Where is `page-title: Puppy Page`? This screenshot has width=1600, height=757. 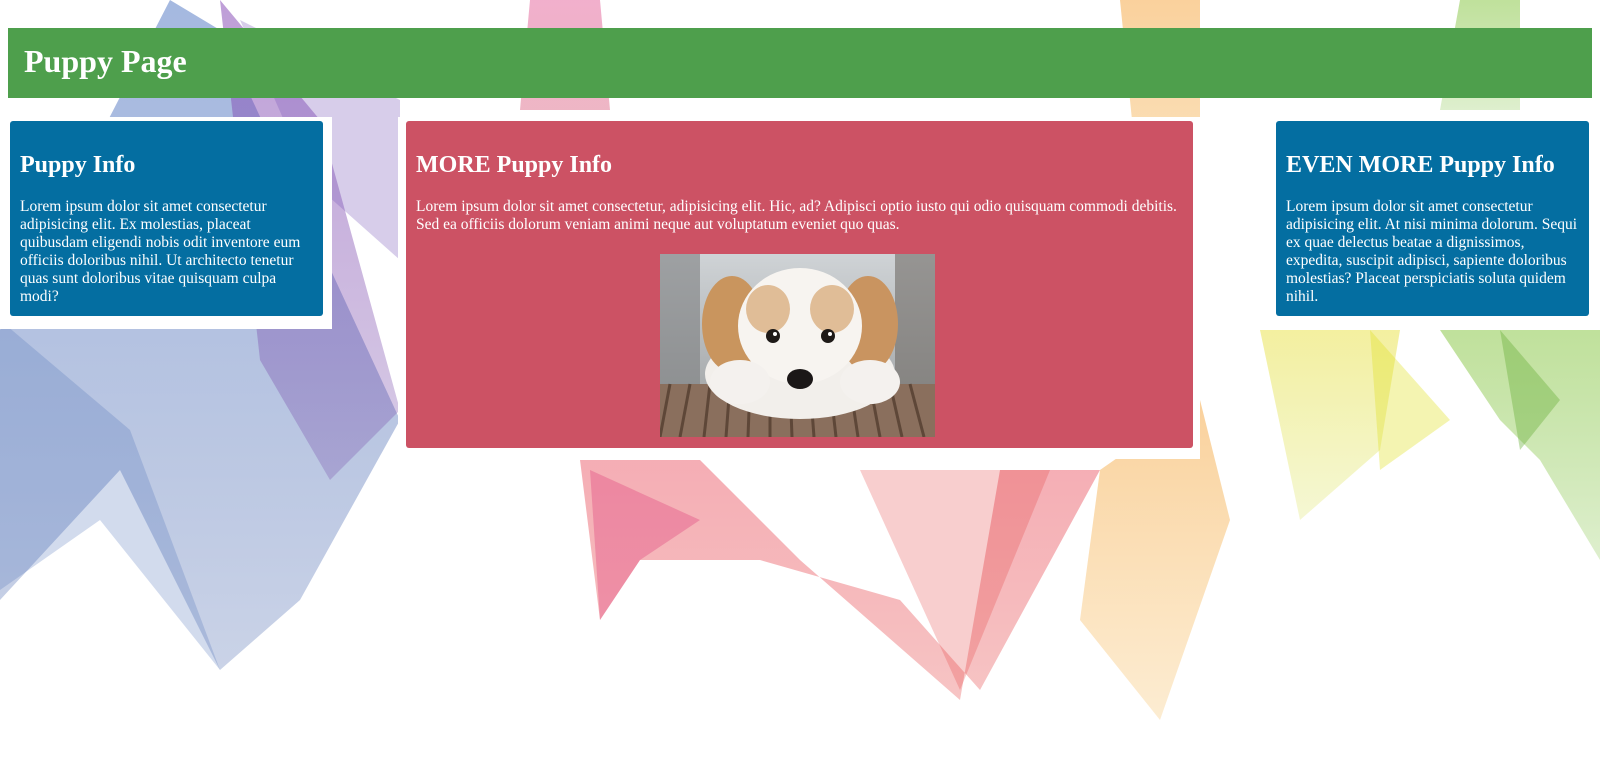
page-title: Puppy Page is located at coordinates (105, 61).